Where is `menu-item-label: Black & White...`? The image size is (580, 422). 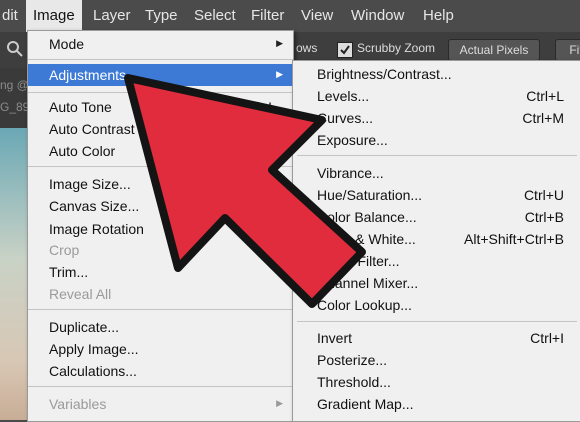 menu-item-label: Black & White... is located at coordinates (366, 239).